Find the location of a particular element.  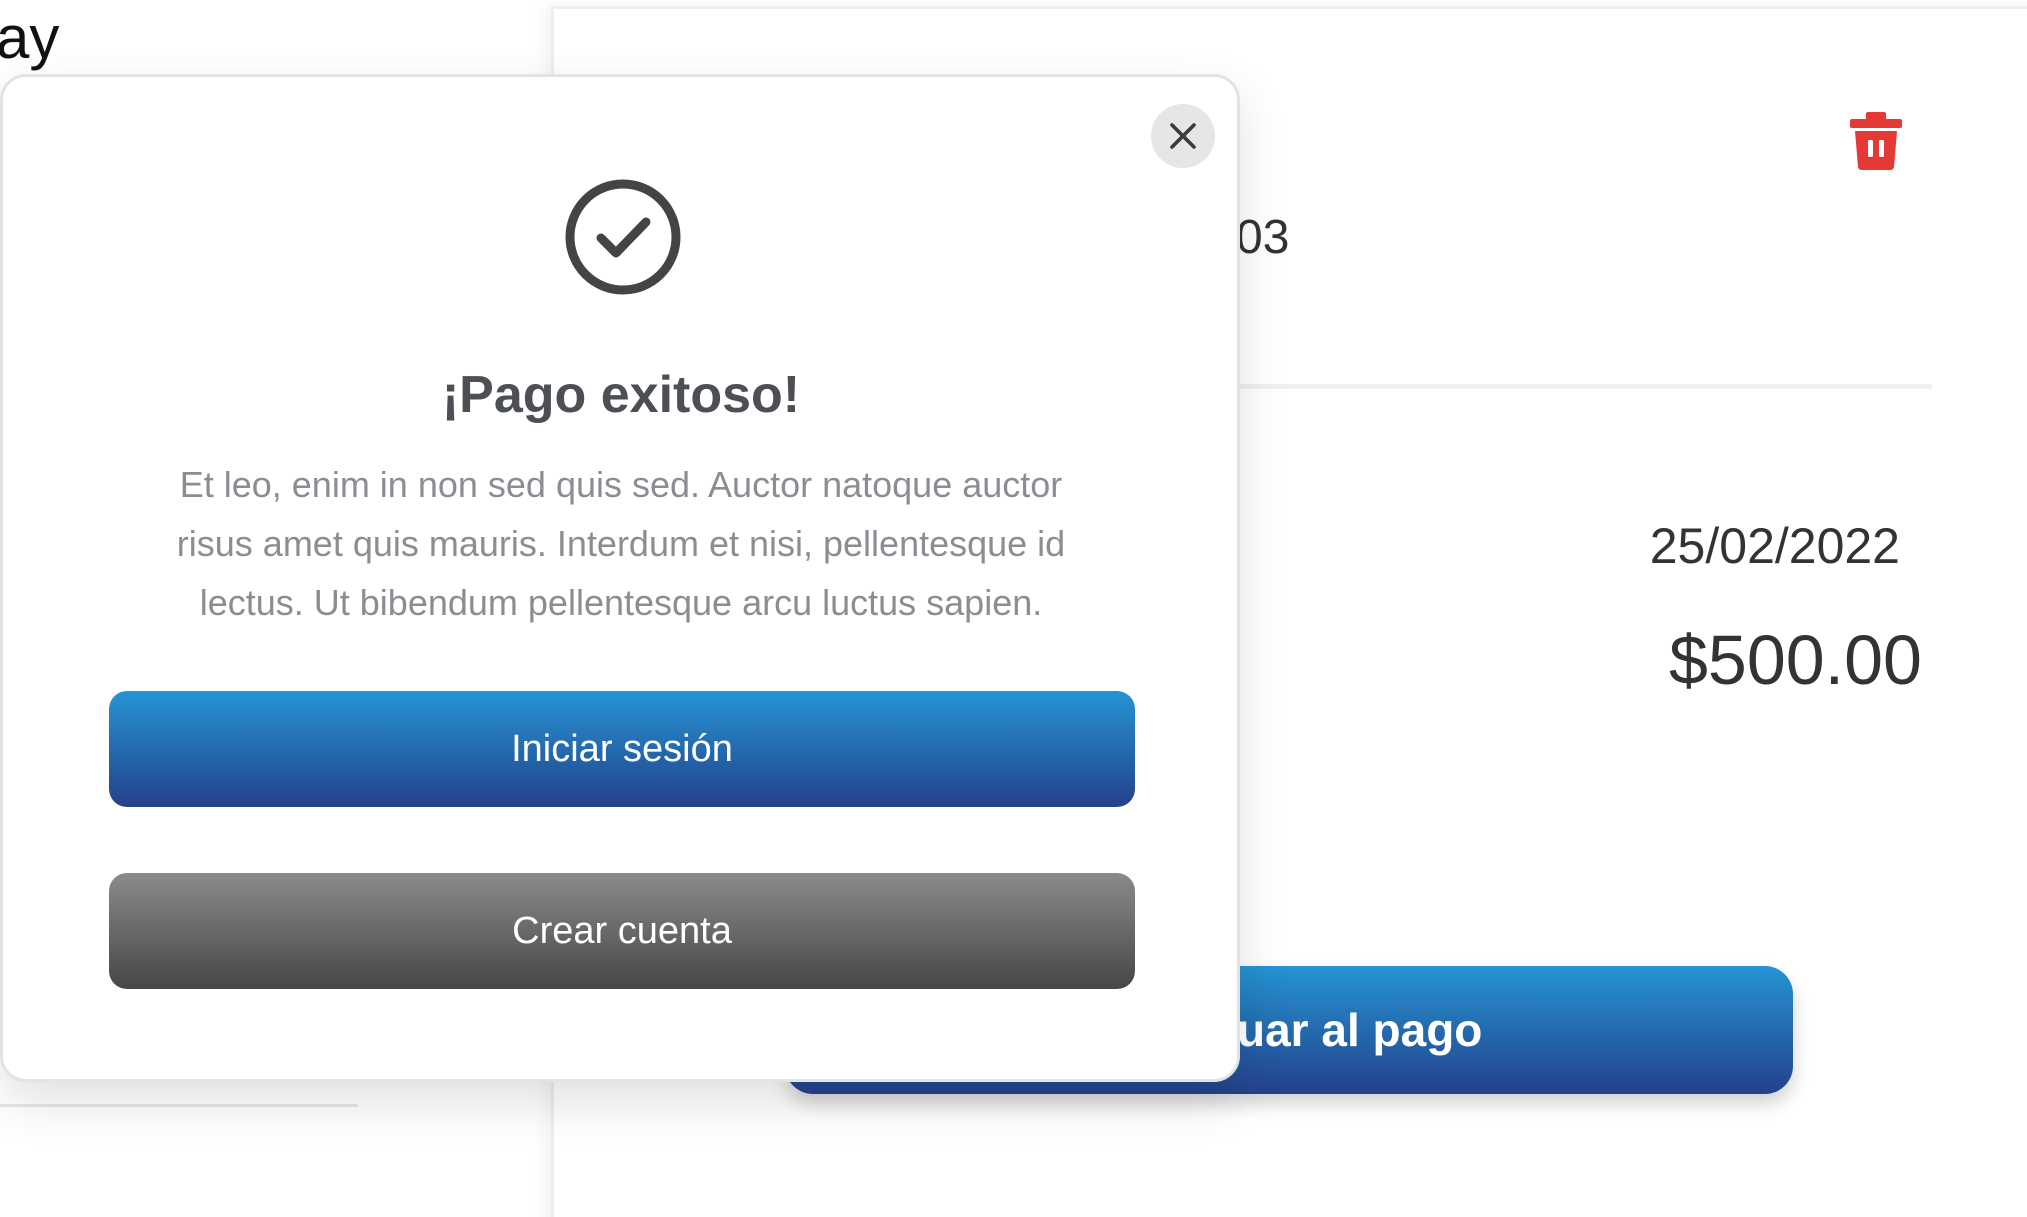

background-left-heading: ay is located at coordinates (30, 37).